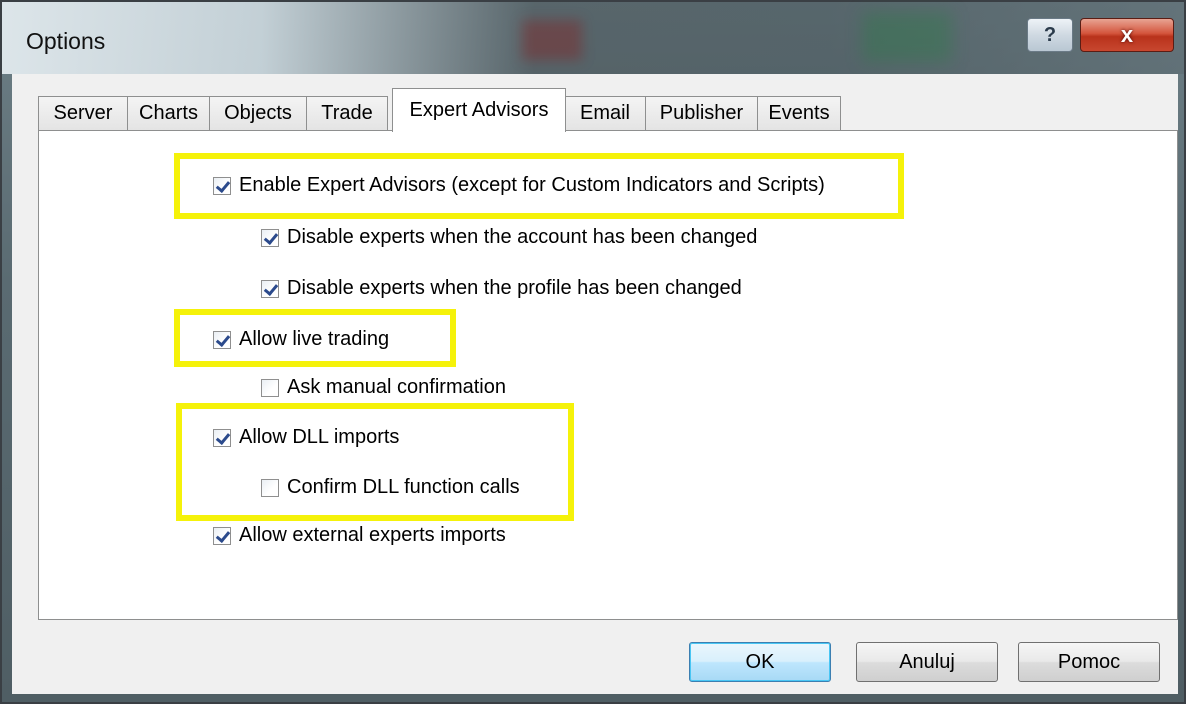 This screenshot has height=704, width=1186. Describe the element at coordinates (375, 462) in the screenshot. I see `highlight-box` at that location.